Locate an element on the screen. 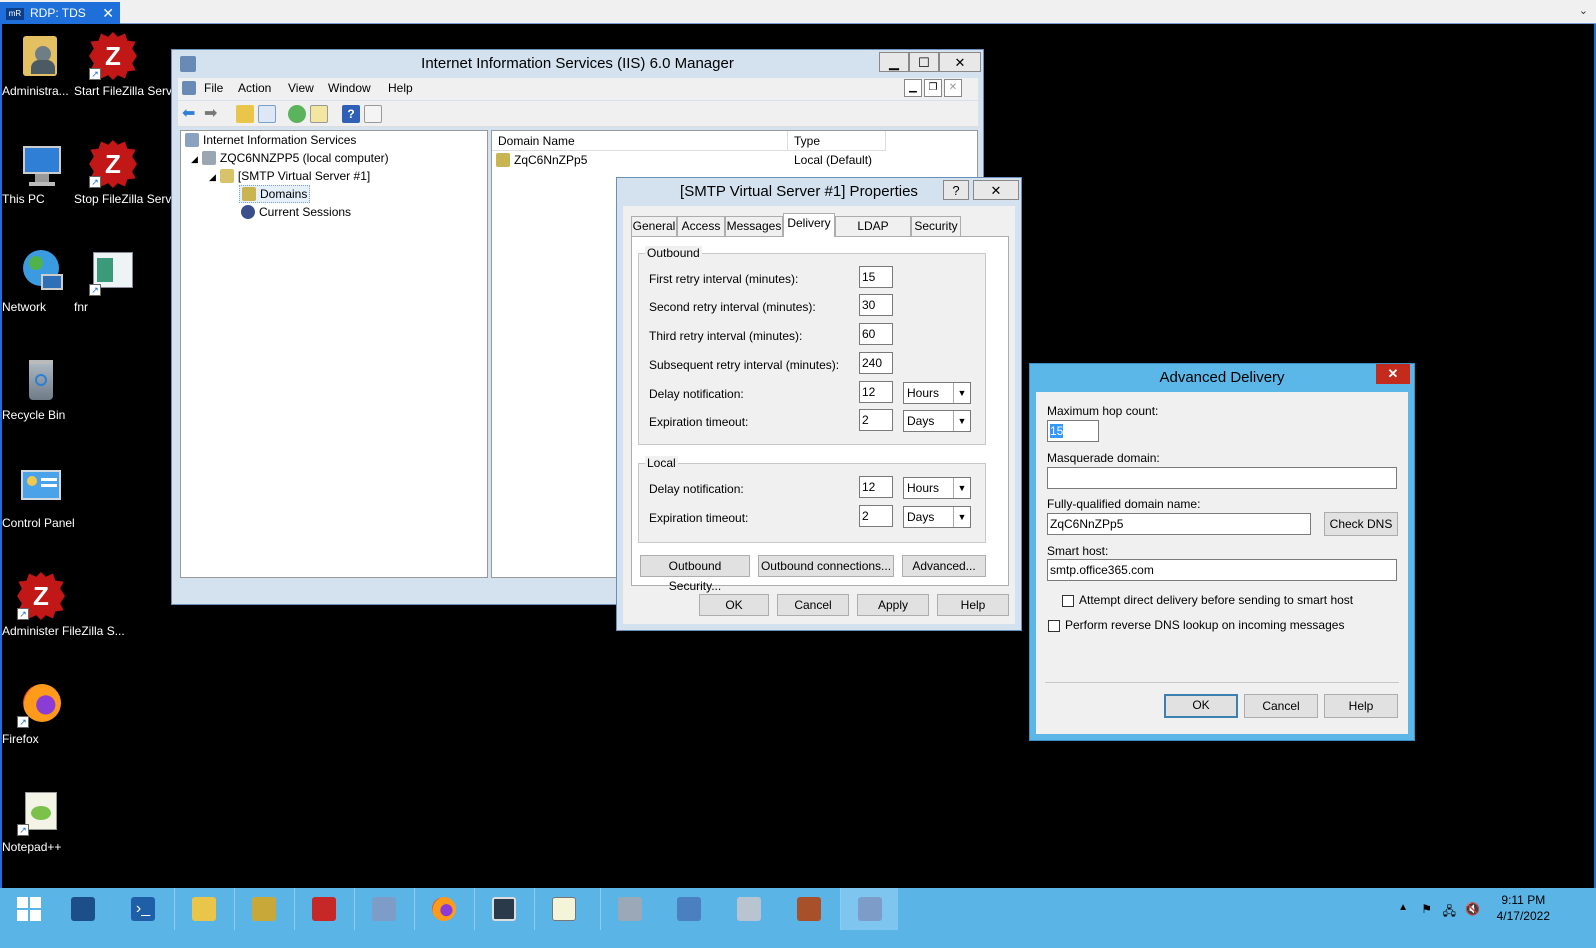  rdp-tab: mR RDP: TDS ✕ is located at coordinates (60, 13).